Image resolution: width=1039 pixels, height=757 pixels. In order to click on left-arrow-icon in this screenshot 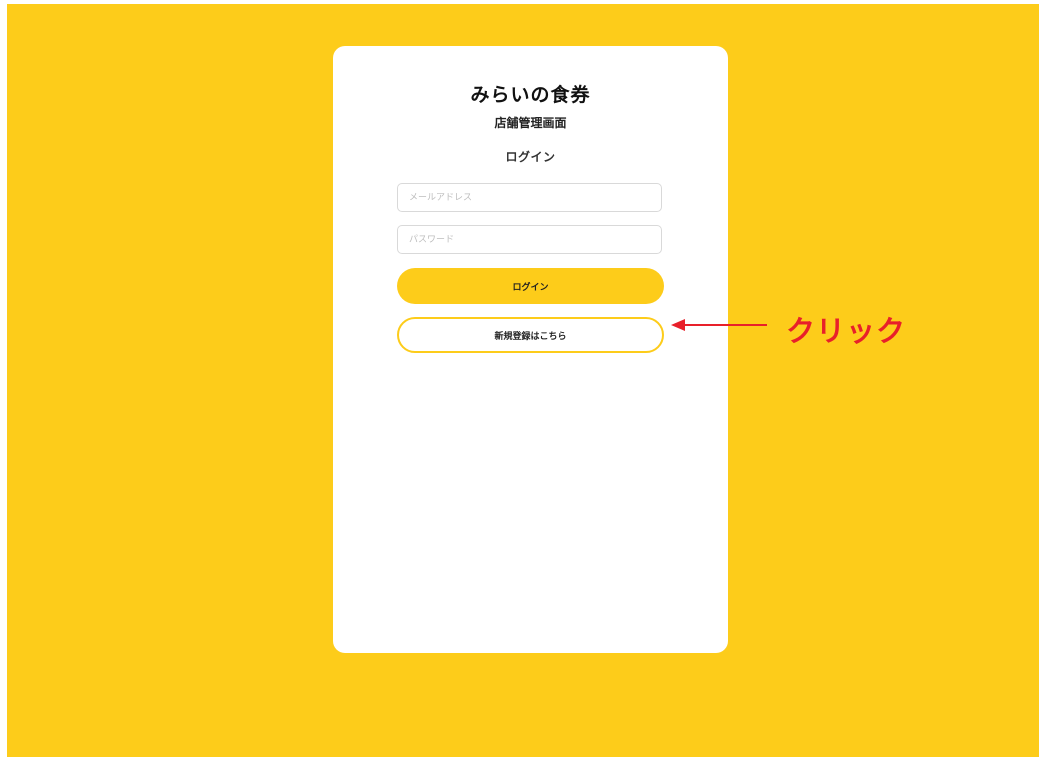, I will do `click(719, 325)`.